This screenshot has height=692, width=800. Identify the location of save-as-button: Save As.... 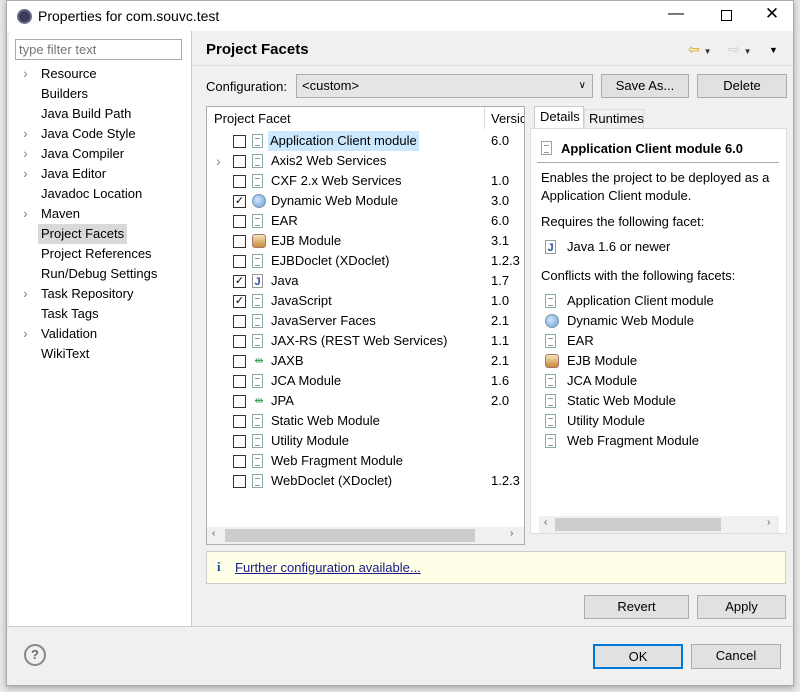
(645, 86).